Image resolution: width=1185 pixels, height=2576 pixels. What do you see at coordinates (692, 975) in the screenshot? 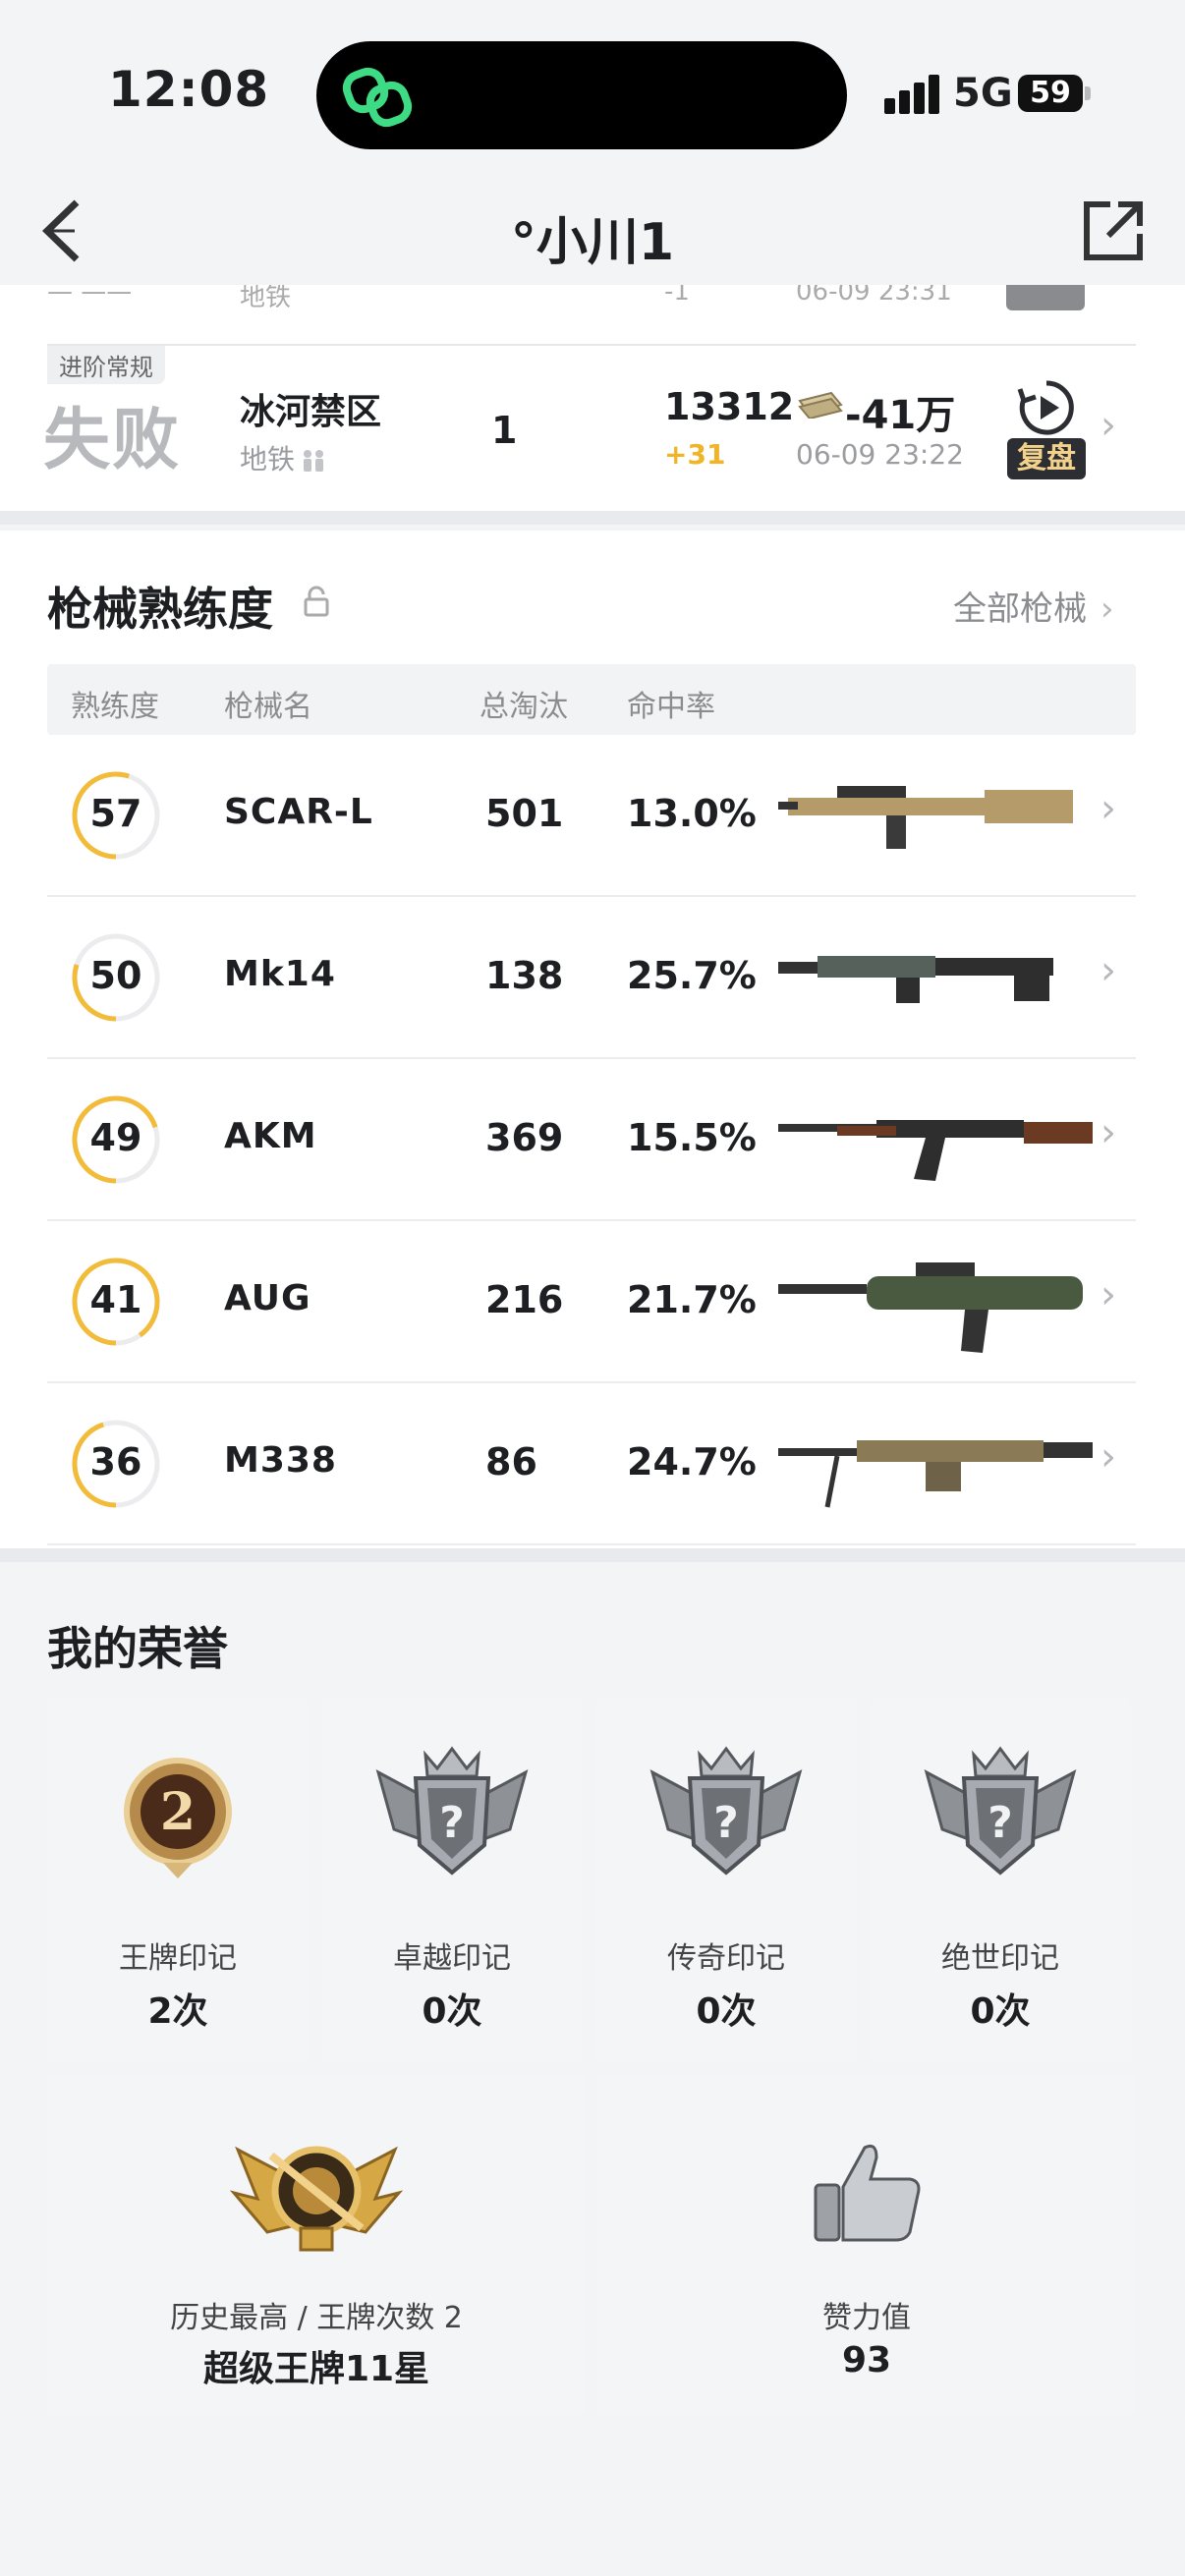
I see `weapon-accuracy: 25.7%` at bounding box center [692, 975].